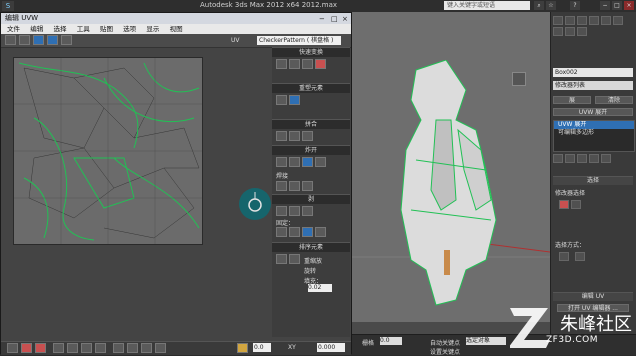 The image size is (636, 356). I want to click on explode-icon, so click(320, 162).